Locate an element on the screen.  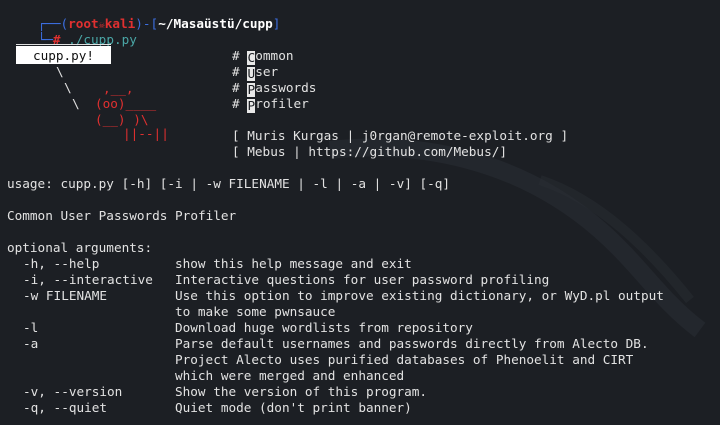
prompt-line: ┌──(root☠kali)-[~/Masaüstü/cupp] is located at coordinates (144, 15).